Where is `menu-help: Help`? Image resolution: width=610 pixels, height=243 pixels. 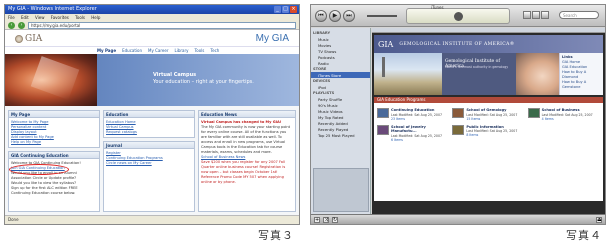 menu-help: Help is located at coordinates (95, 17).